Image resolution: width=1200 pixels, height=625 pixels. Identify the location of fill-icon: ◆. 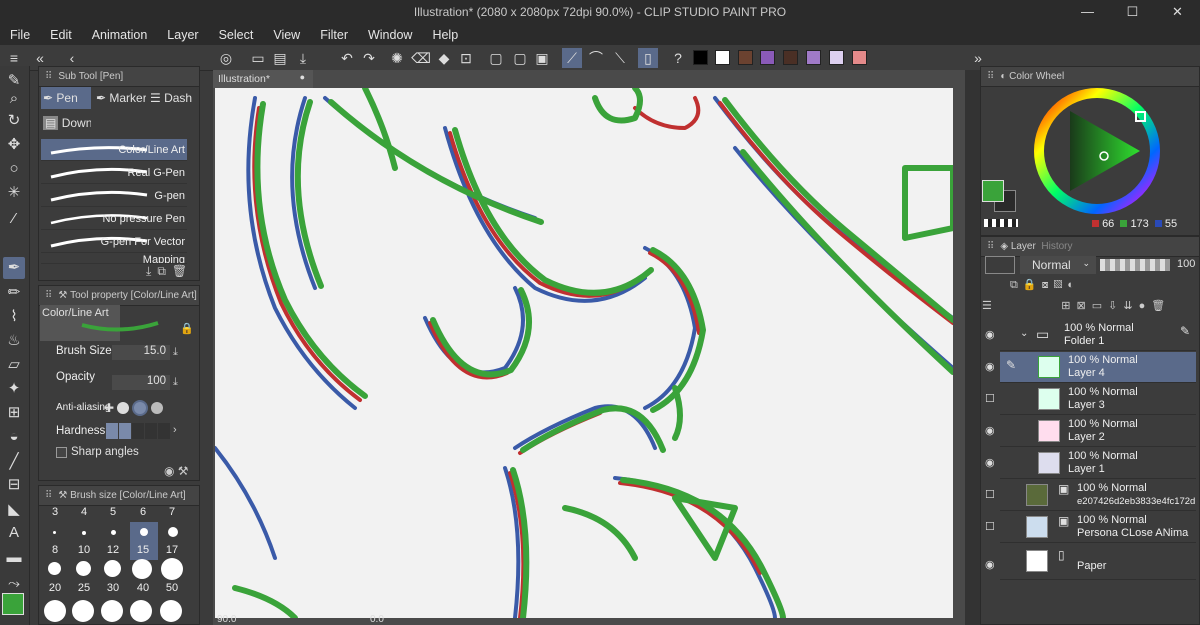
(444, 58).